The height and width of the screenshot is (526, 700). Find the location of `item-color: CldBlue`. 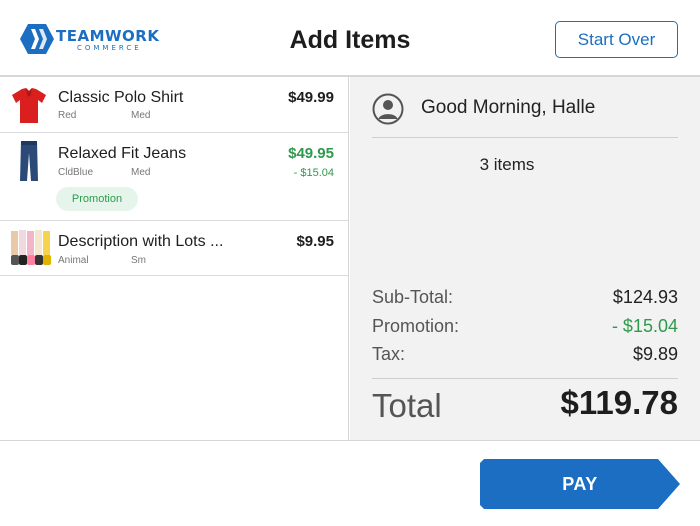

item-color: CldBlue is located at coordinates (76, 172).